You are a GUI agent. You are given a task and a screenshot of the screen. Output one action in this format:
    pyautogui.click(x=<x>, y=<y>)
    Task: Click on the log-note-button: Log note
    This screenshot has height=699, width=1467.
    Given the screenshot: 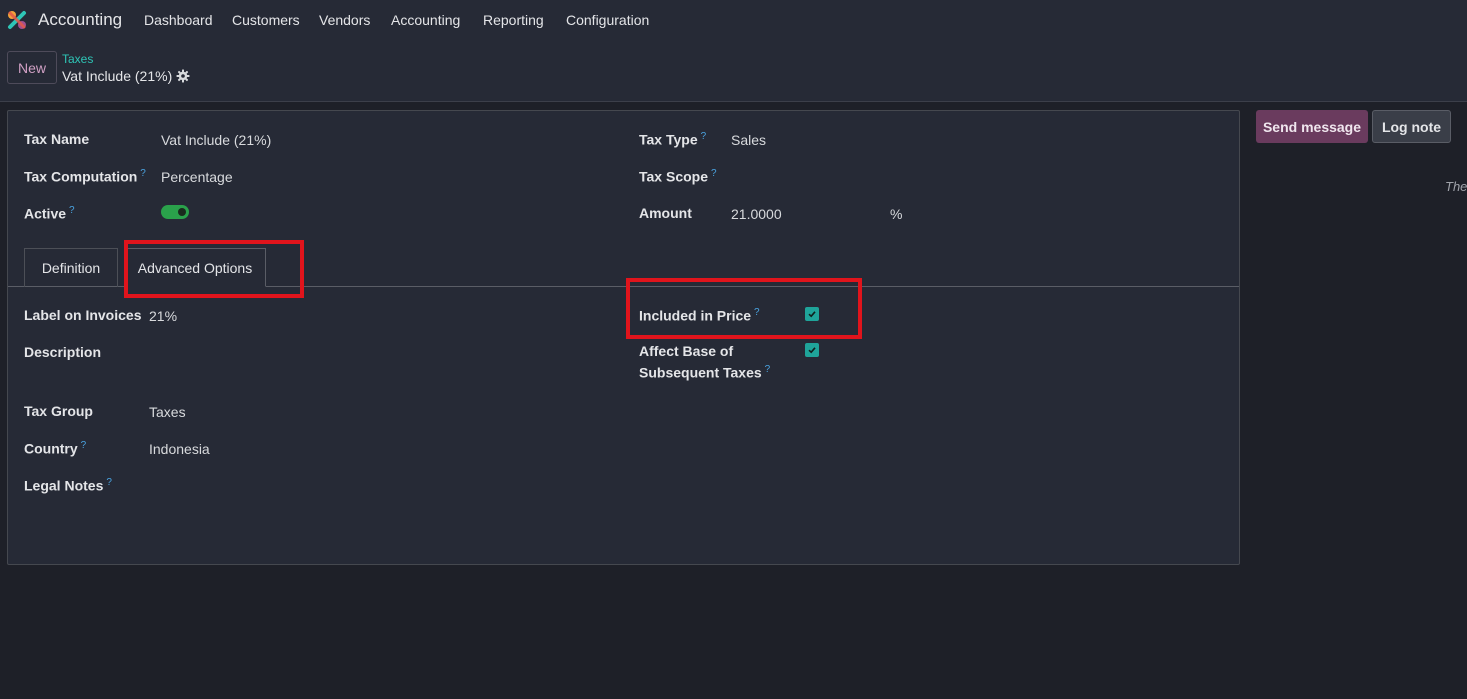 What is the action you would take?
    pyautogui.click(x=1411, y=126)
    